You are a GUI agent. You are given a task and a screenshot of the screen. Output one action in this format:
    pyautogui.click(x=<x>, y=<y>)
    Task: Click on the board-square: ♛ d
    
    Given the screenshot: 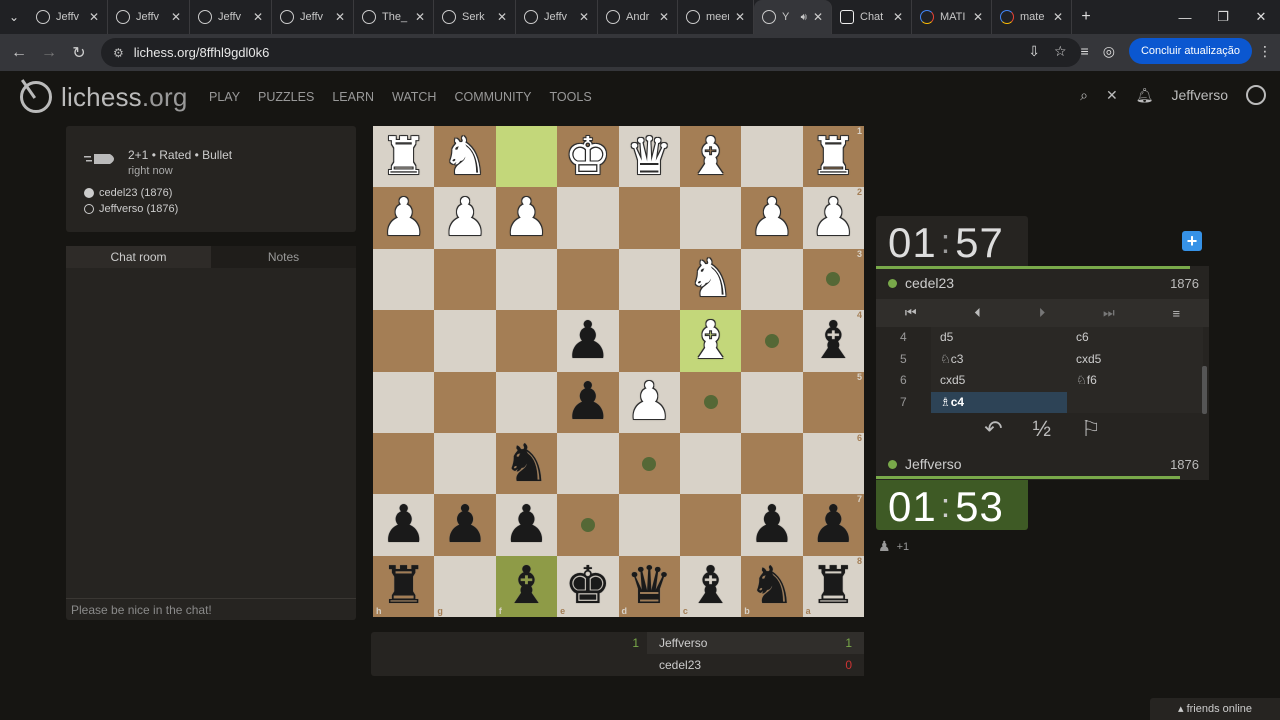 What is the action you would take?
    pyautogui.click(x=649, y=586)
    